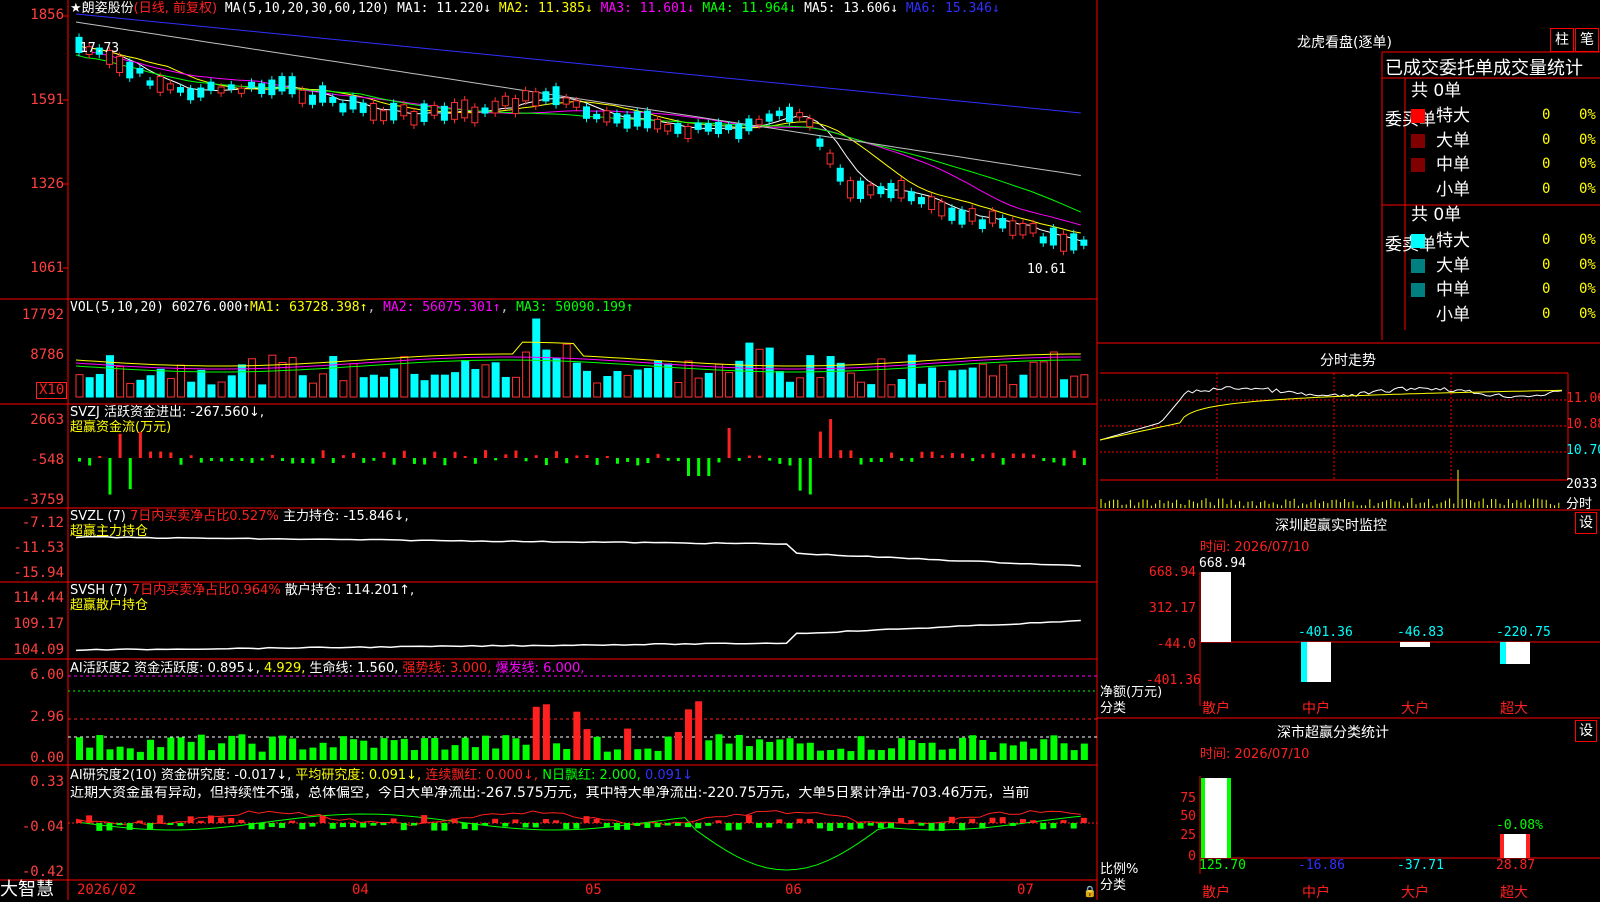 The image size is (1600, 902). What do you see at coordinates (98, 516) in the screenshot?
I see `svzl-title: SVZL (7)` at bounding box center [98, 516].